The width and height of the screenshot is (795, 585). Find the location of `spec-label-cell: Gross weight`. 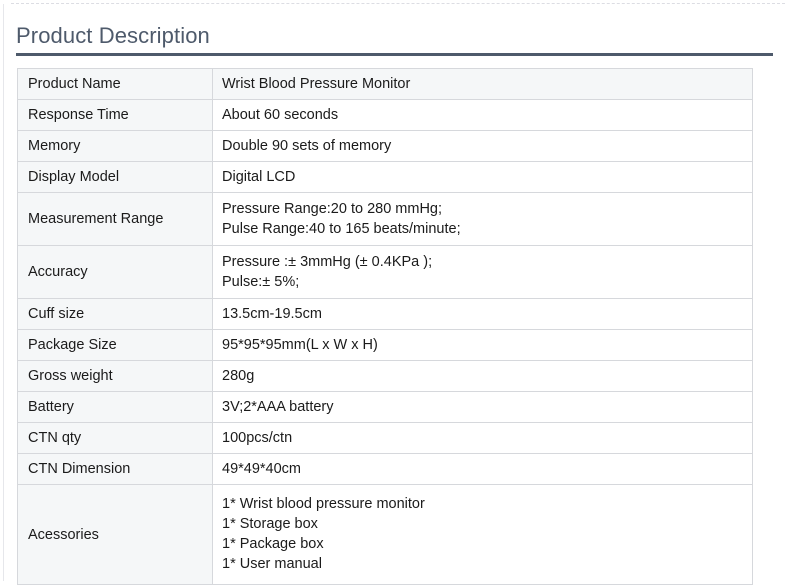

spec-label-cell: Gross weight is located at coordinates (115, 376).